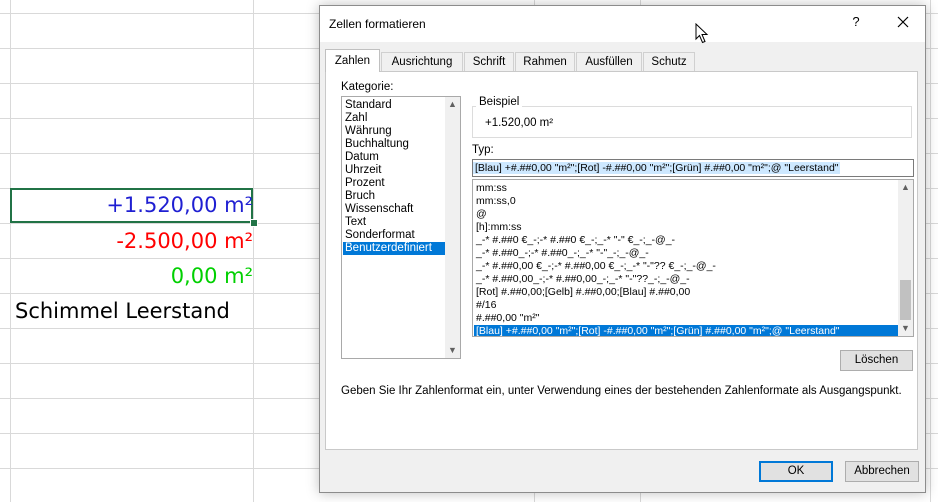 The image size is (938, 502). Describe the element at coordinates (395, 170) in the screenshot. I see `category-item: Uhrzeit` at that location.